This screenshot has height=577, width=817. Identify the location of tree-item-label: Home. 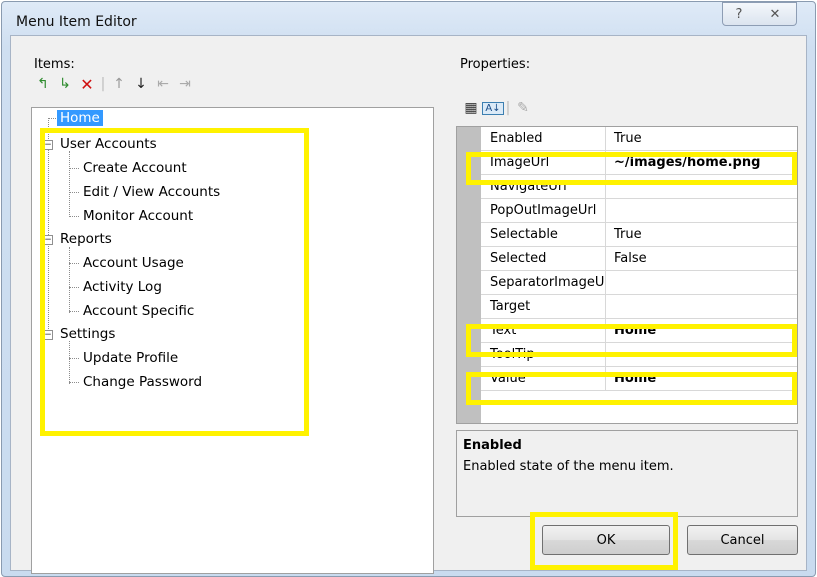
(80, 118).